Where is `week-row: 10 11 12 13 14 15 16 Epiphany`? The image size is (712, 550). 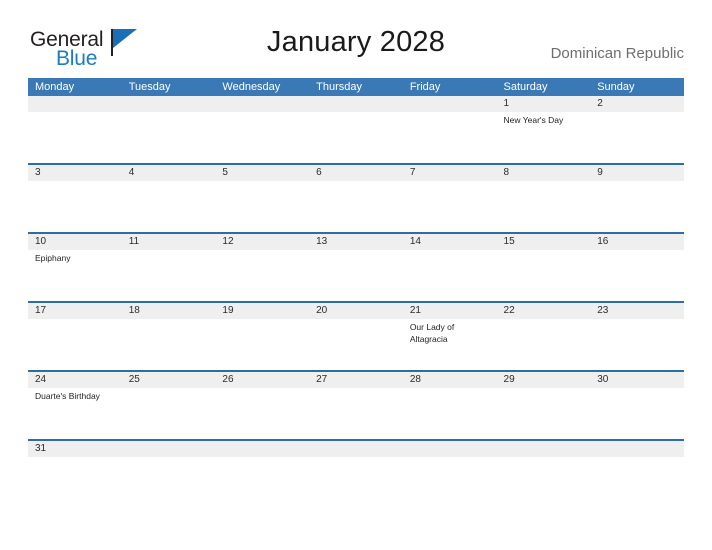 week-row: 10 11 12 13 14 15 16 Epiphany is located at coordinates (356, 266).